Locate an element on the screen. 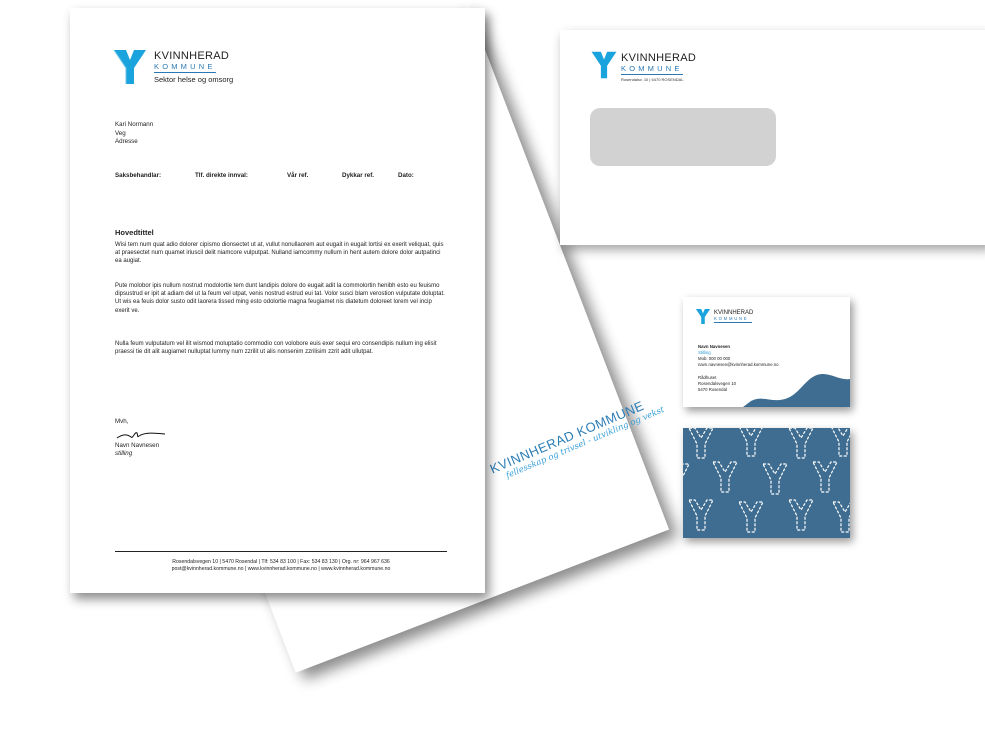  envelope-logo-icon is located at coordinates (604, 65).